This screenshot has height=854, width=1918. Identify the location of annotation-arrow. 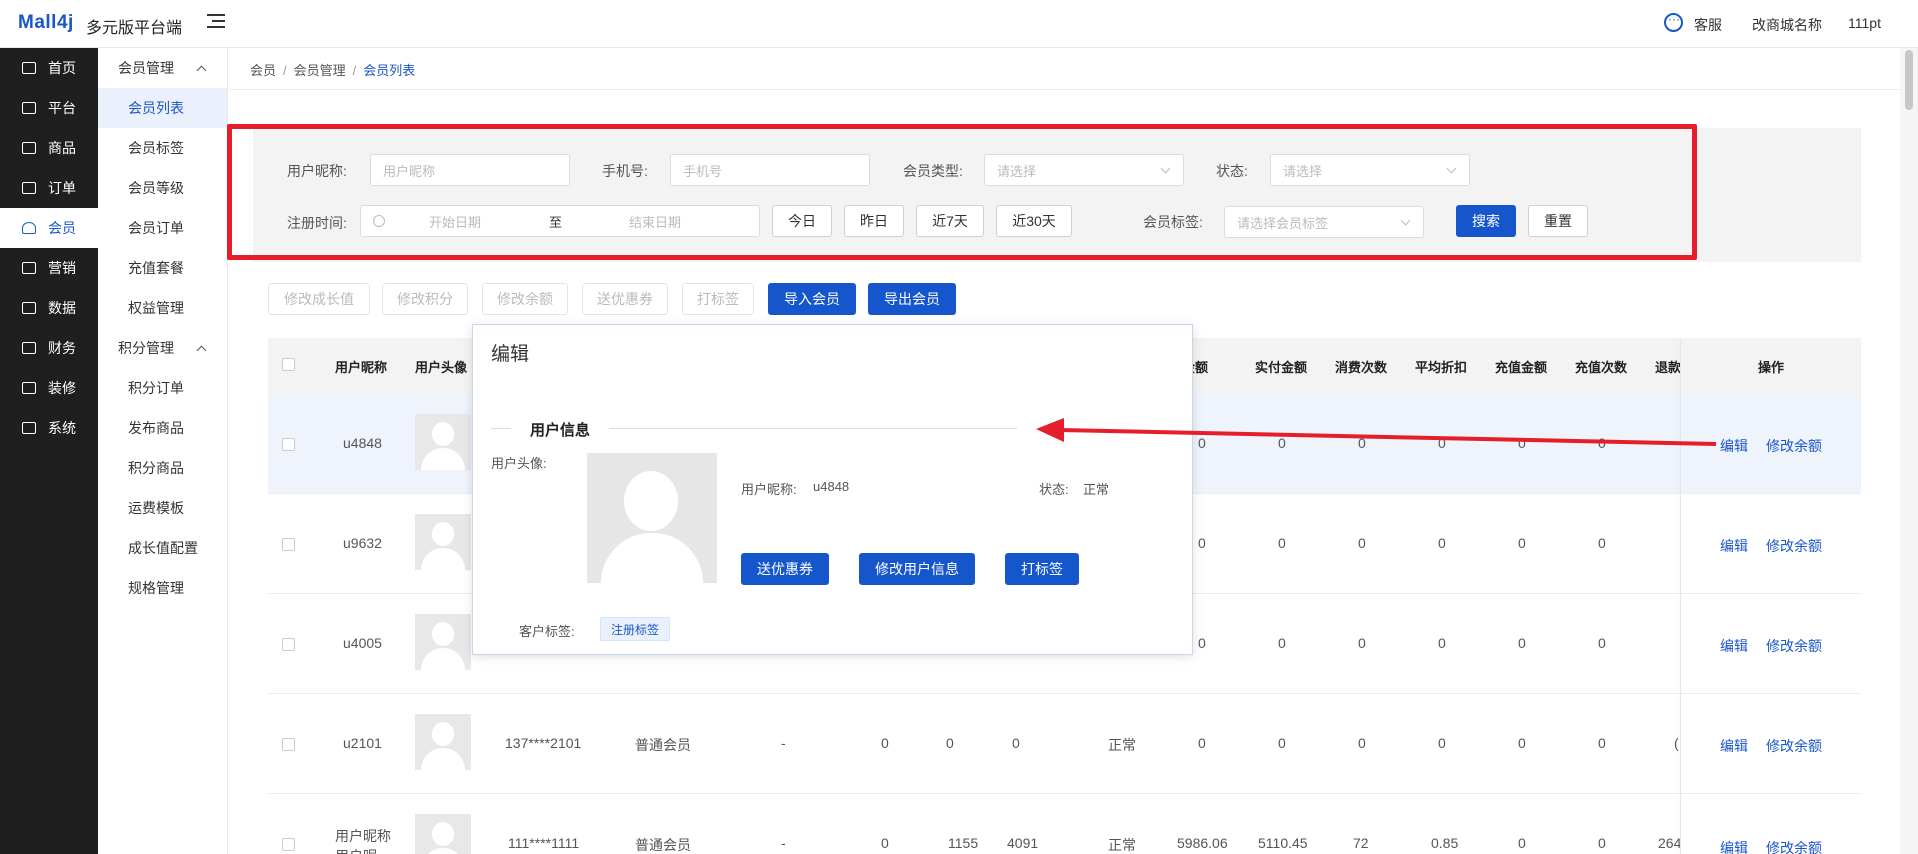
(1376, 432).